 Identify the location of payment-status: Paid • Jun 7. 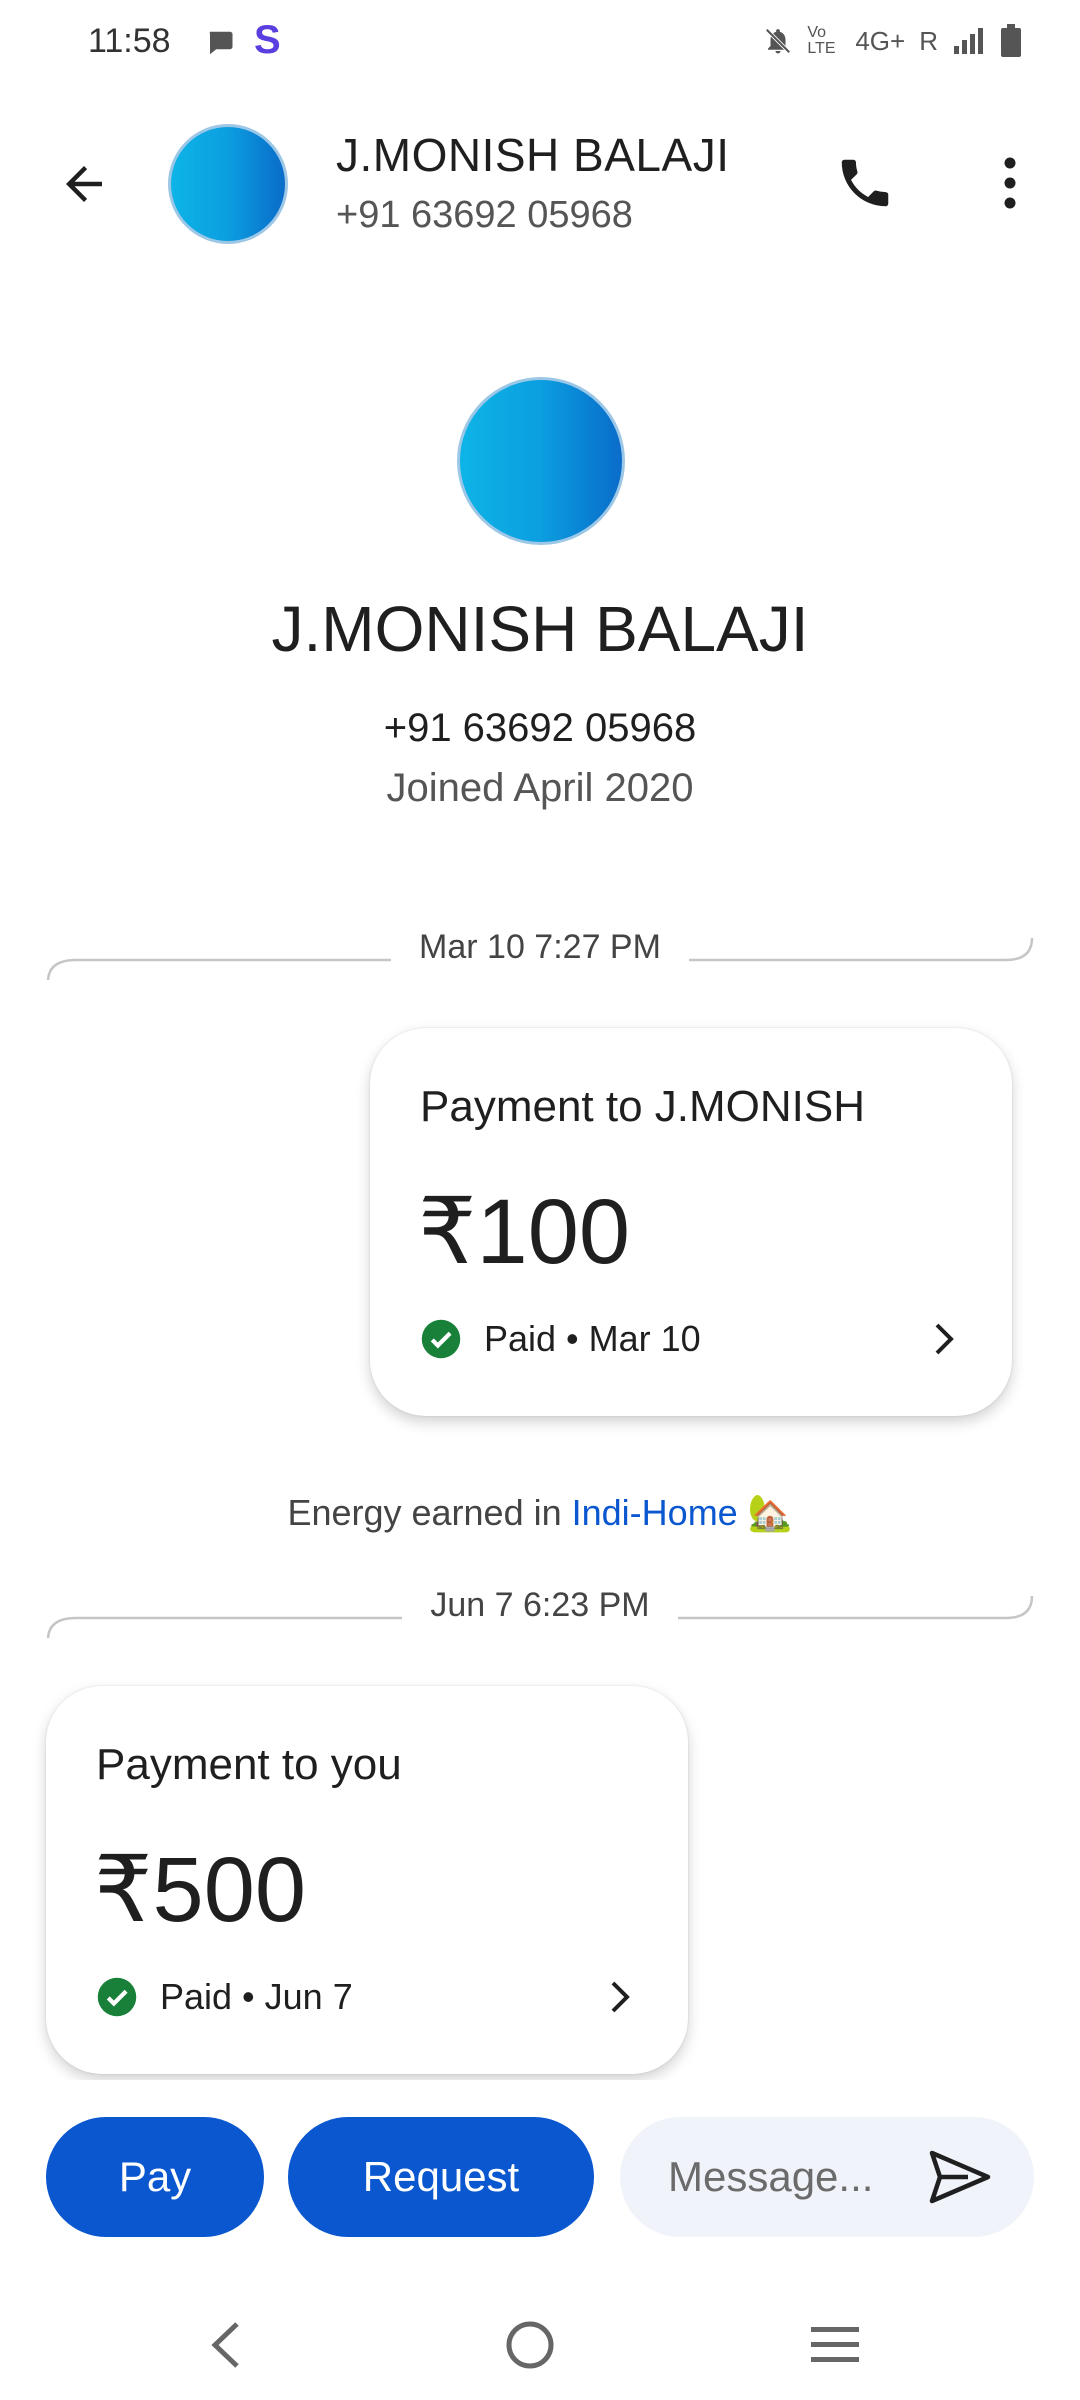
(224, 1997).